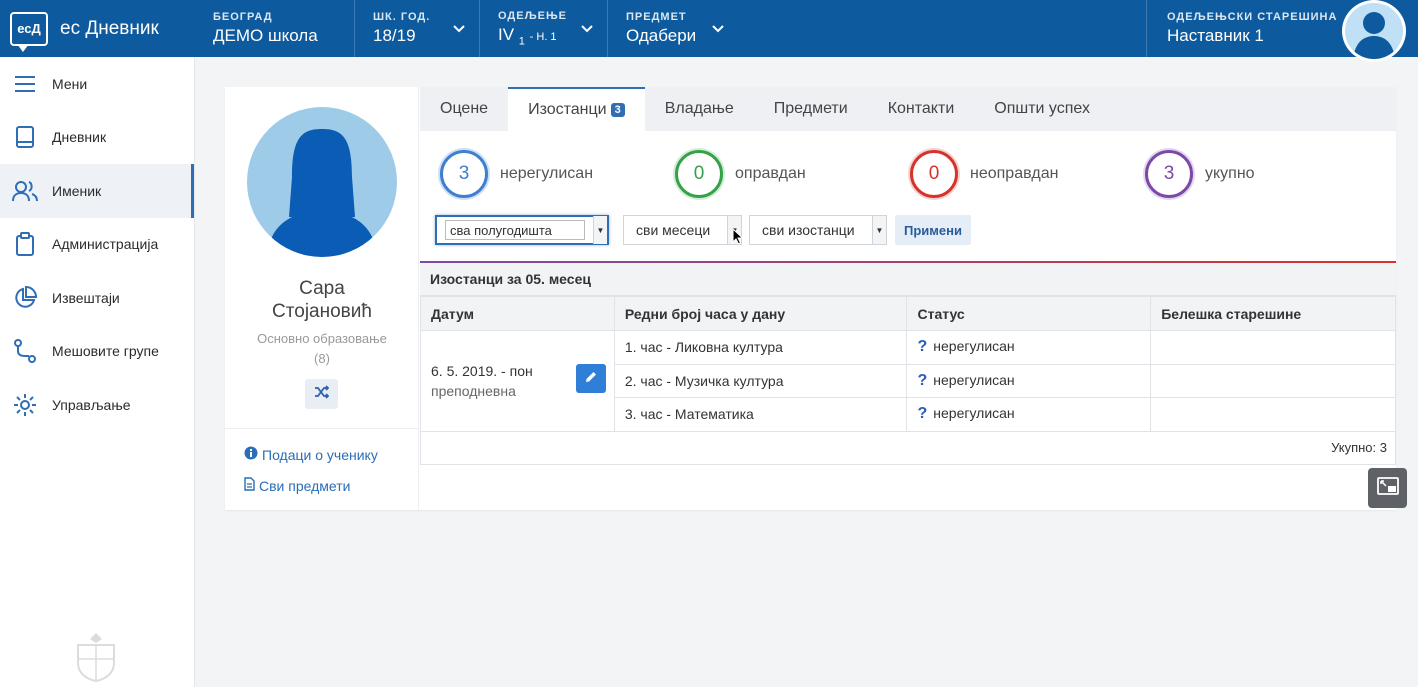  I want to click on tab-grades: Оцене, so click(464, 109).